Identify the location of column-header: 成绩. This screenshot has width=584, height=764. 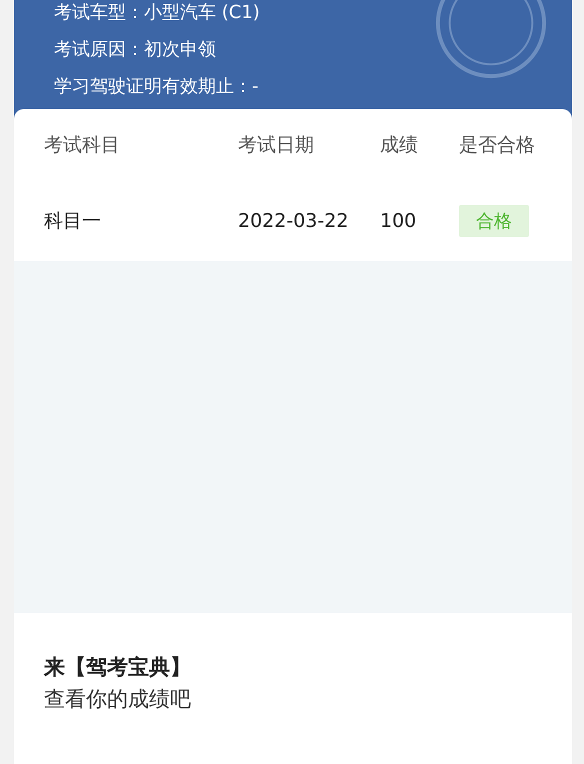
(399, 145).